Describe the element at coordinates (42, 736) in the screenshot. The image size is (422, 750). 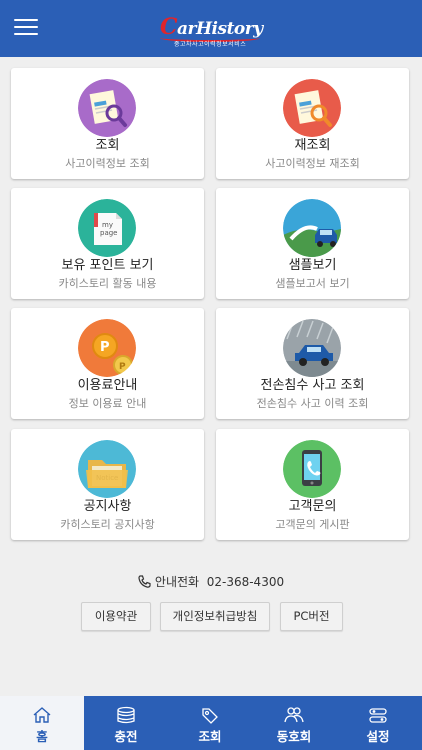
I see `tab-label: 홈` at that location.